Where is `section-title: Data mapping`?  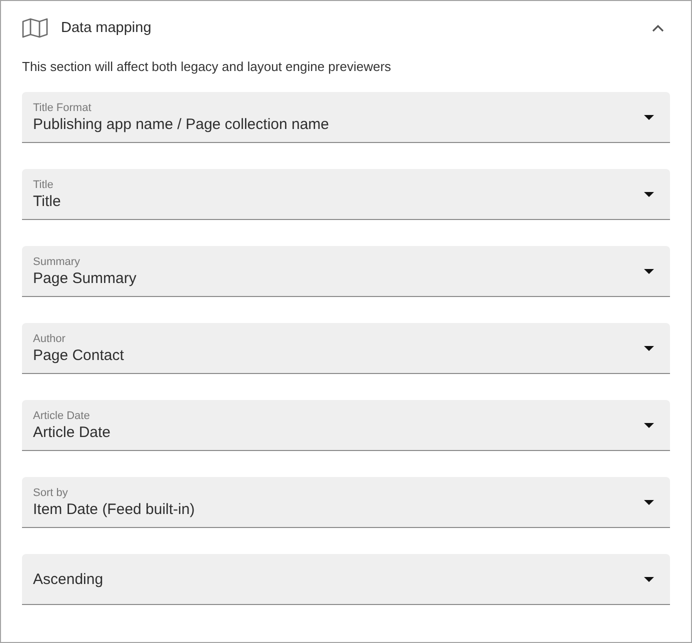
section-title: Data mapping is located at coordinates (106, 28).